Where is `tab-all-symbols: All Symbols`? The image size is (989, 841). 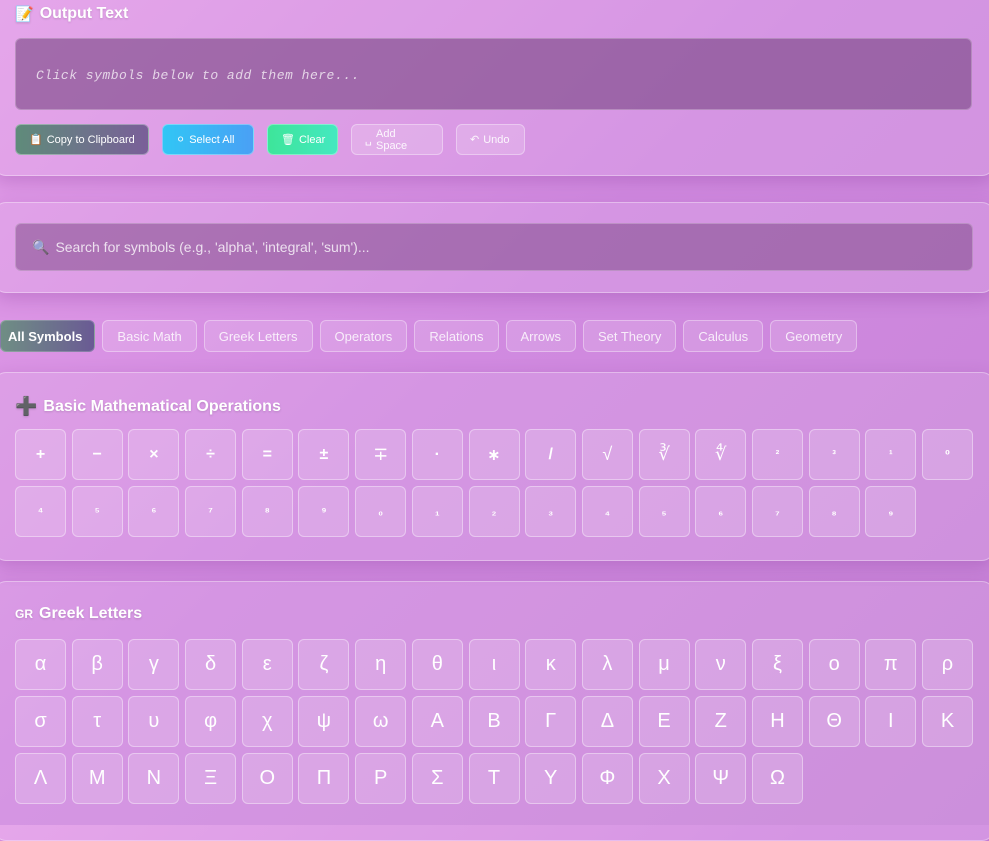
tab-all-symbols: All Symbols is located at coordinates (48, 336).